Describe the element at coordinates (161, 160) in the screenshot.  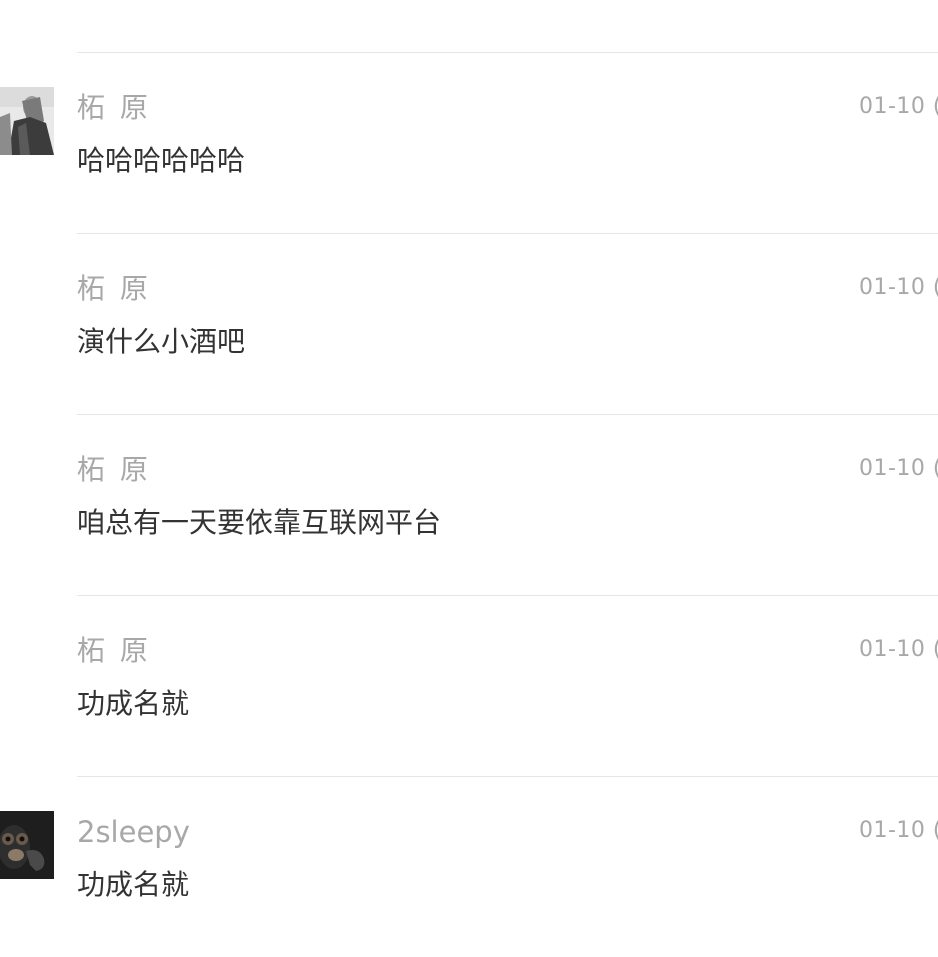
I see `comment-text: 哈哈哈哈哈哈` at that location.